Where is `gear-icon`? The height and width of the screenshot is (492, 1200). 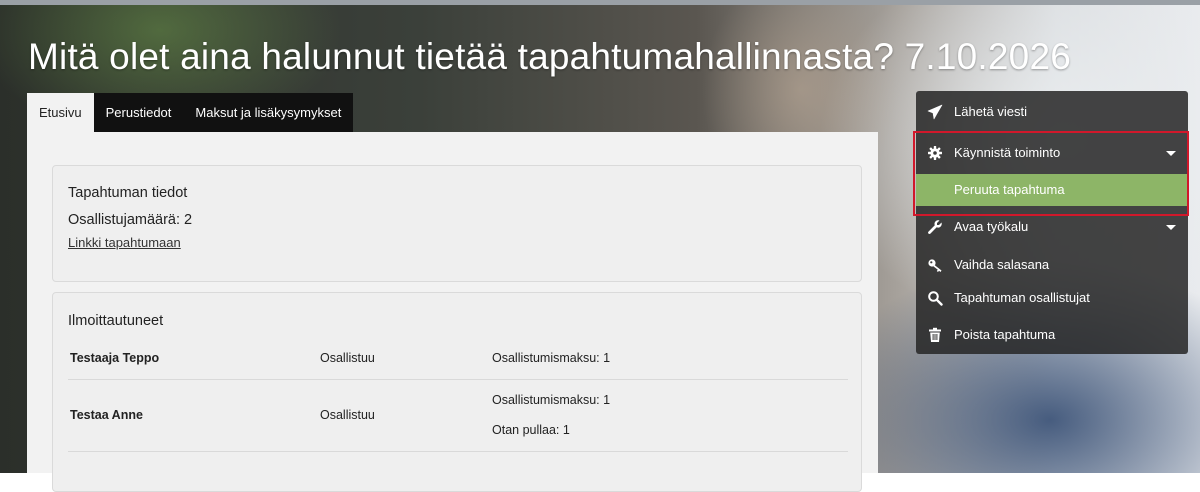 gear-icon is located at coordinates (935, 153).